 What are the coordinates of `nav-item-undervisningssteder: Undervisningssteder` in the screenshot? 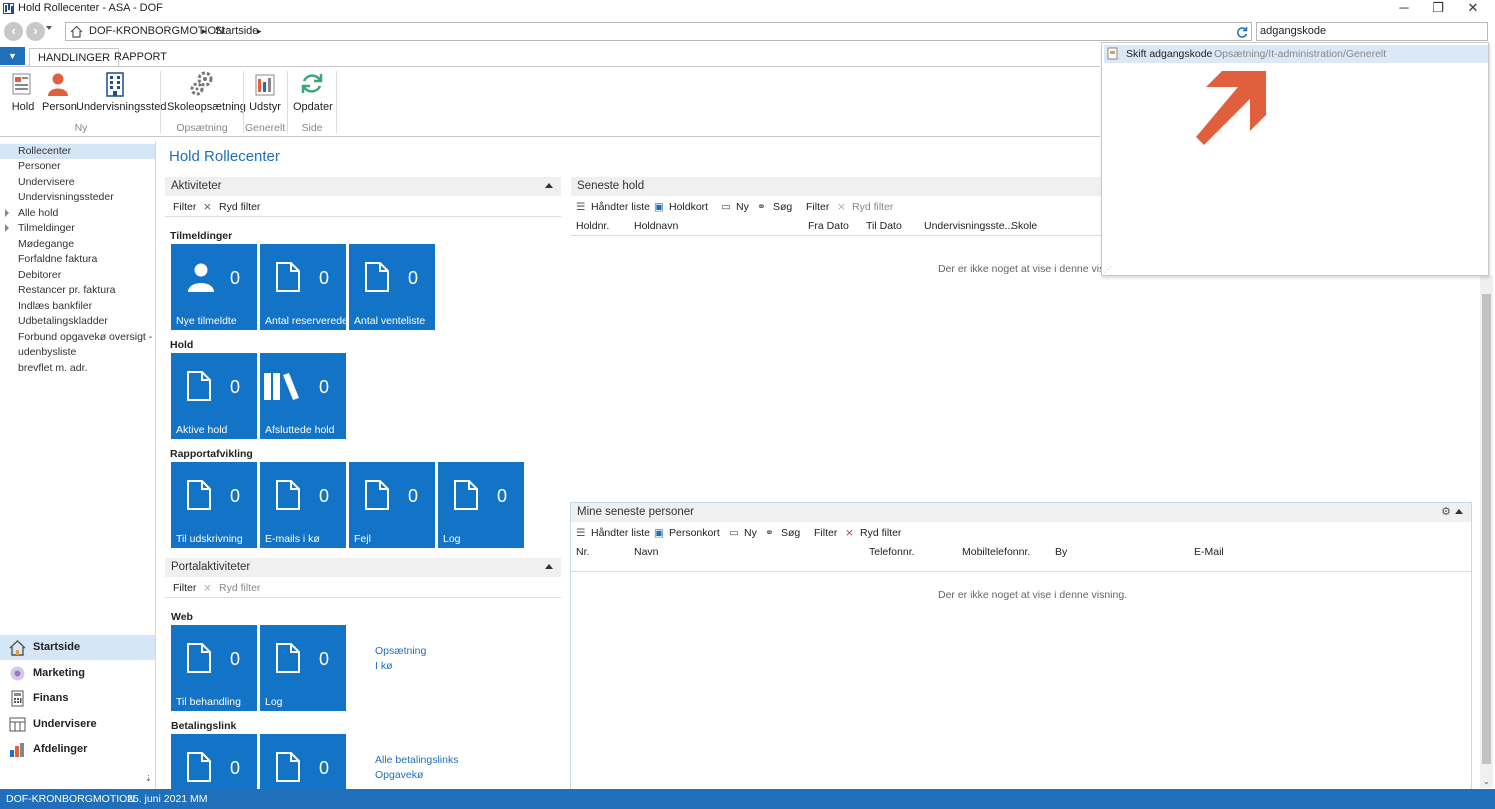 It's located at (77, 197).